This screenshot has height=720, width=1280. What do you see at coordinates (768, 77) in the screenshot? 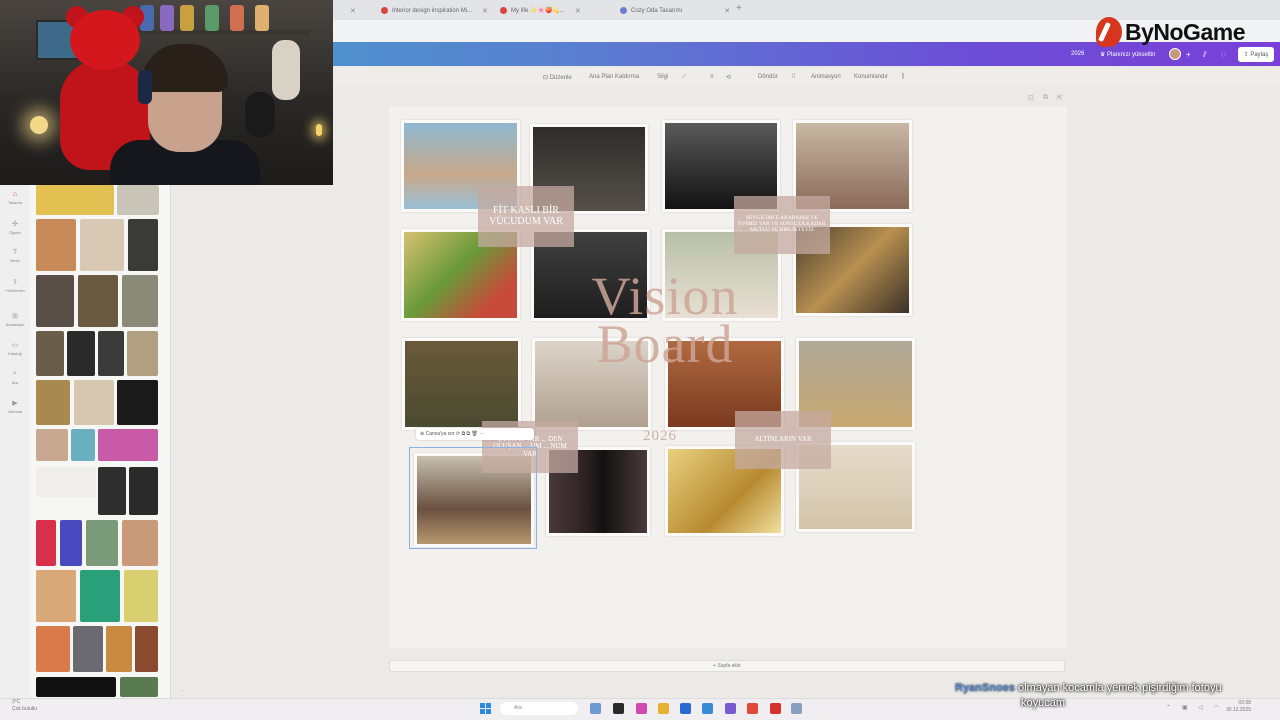
I see `rotate-button: Döndür` at bounding box center [768, 77].